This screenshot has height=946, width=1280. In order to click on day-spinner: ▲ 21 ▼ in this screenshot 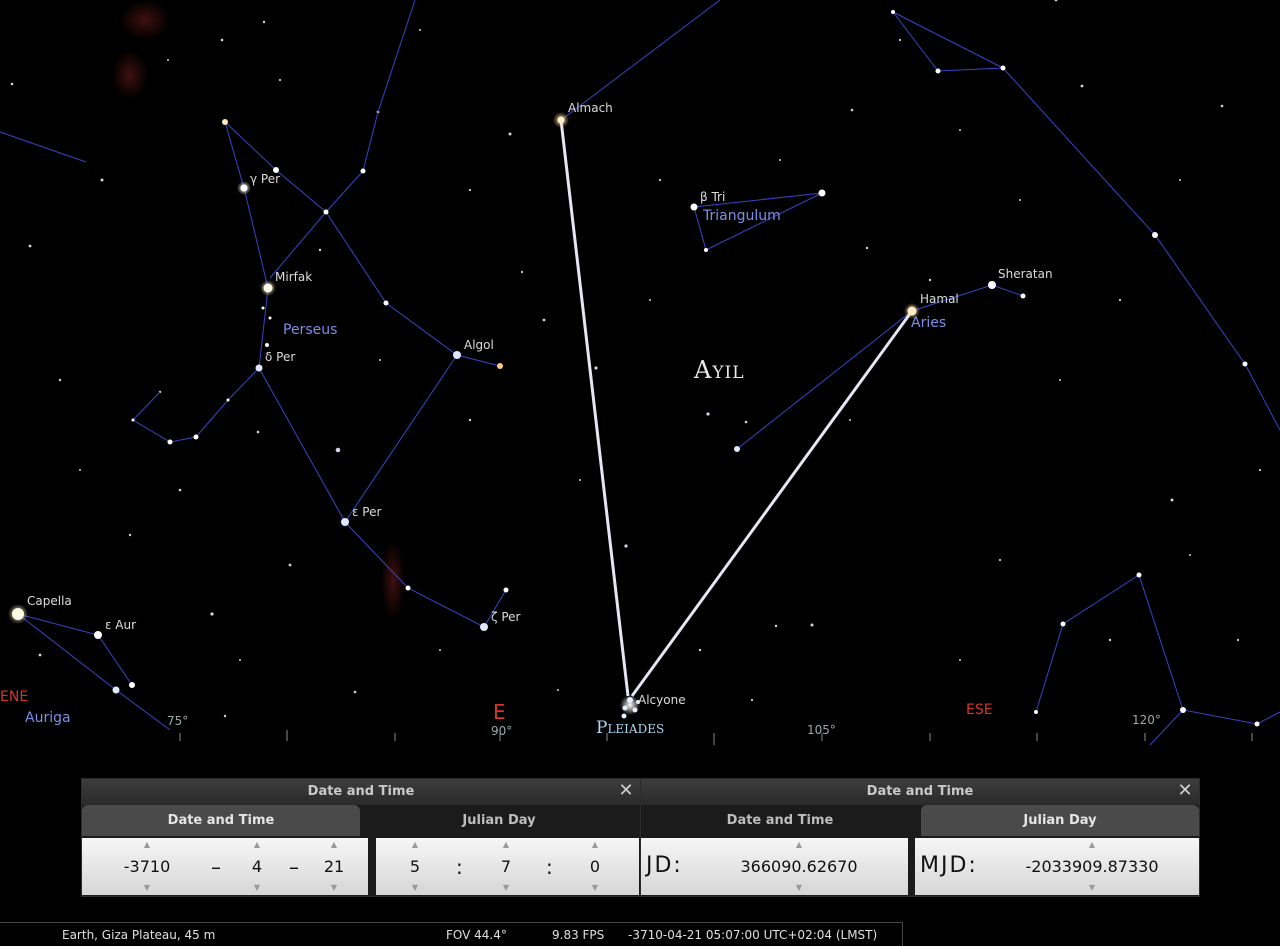, I will do `click(334, 866)`.